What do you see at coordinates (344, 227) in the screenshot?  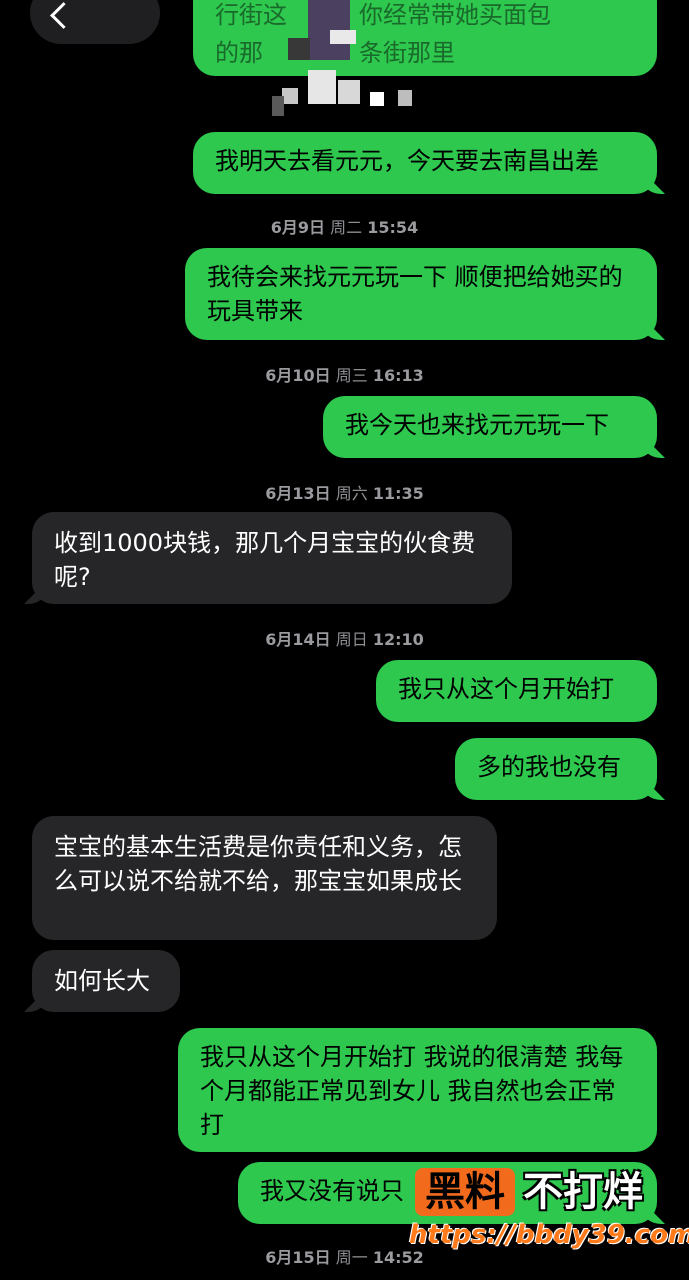 I see `timestamp: 6月9日 周二 15:54` at bounding box center [344, 227].